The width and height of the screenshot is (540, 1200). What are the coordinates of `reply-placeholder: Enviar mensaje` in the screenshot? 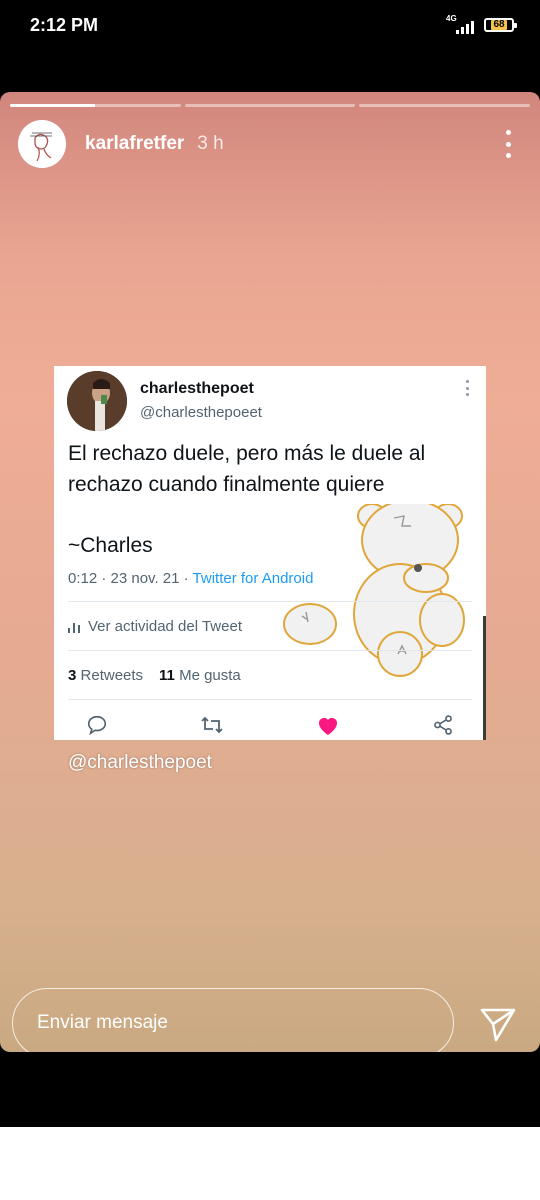 It's located at (102, 1022).